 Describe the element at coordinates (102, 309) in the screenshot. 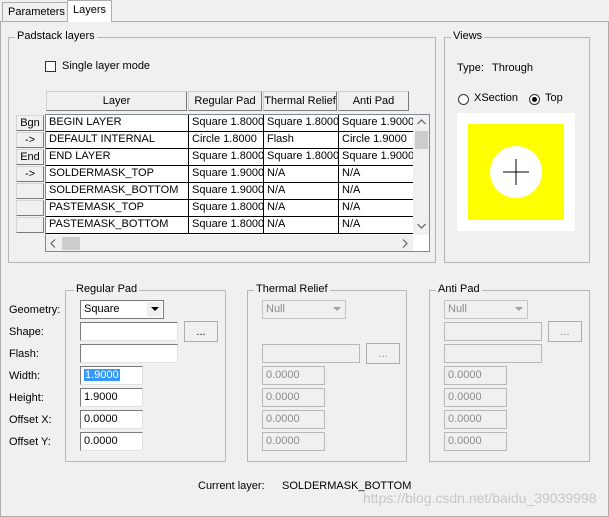

I see `regular-geometry-value: Square` at that location.